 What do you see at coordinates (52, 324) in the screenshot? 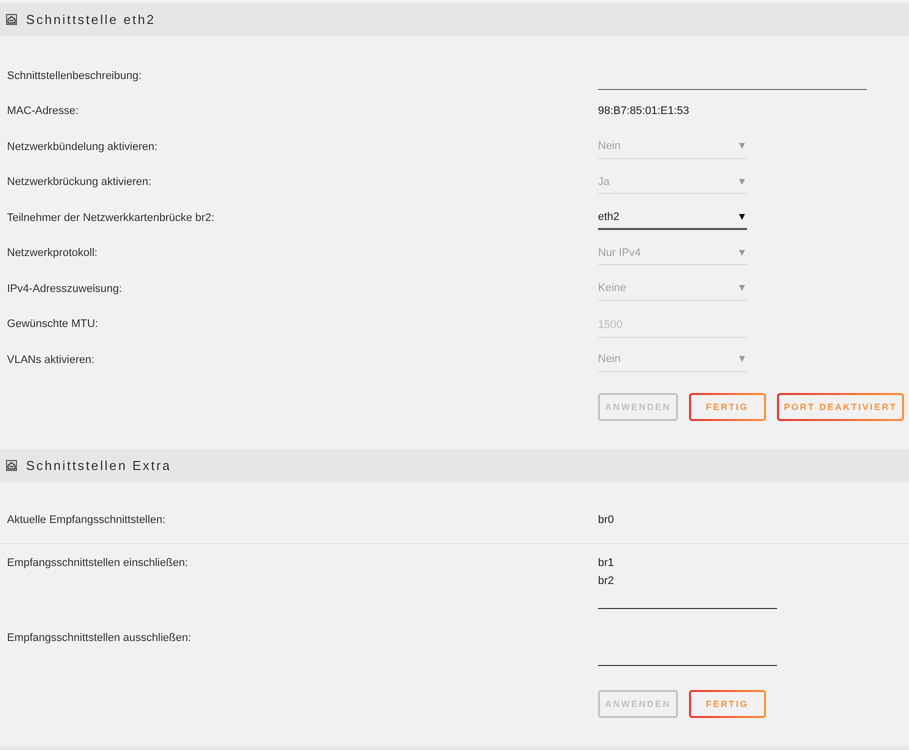
I see `field-label: Gewünschte MTU:` at bounding box center [52, 324].